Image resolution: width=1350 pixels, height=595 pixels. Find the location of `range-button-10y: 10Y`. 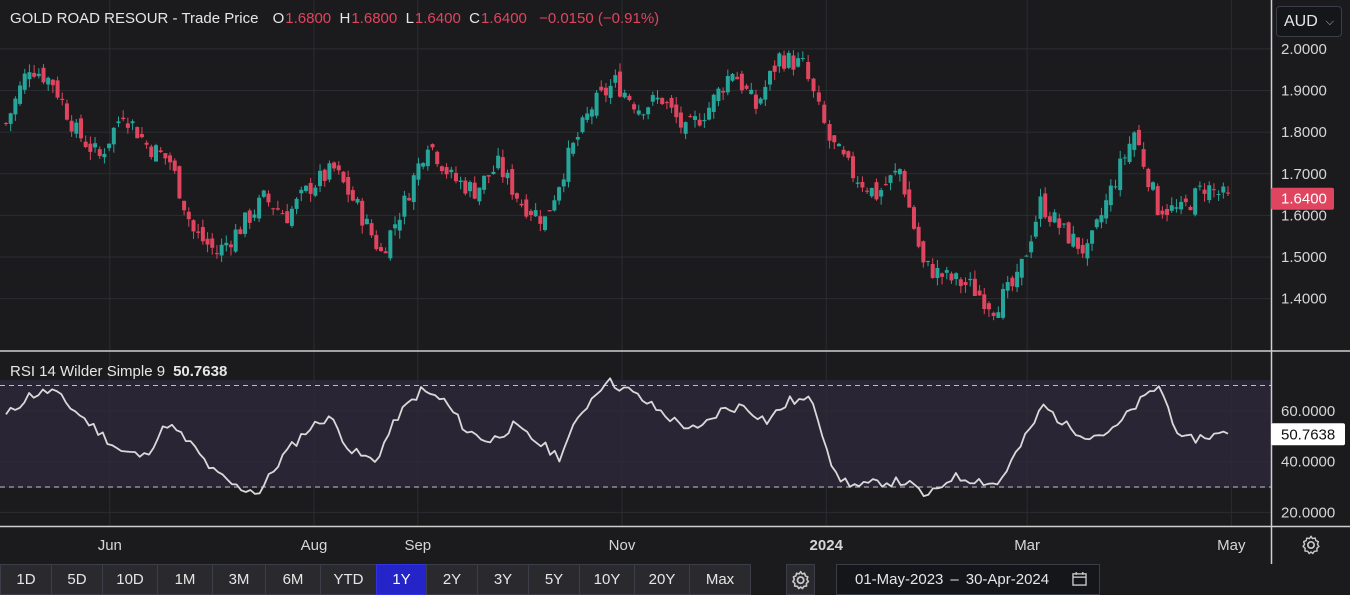

range-button-10y: 10Y is located at coordinates (607, 579).